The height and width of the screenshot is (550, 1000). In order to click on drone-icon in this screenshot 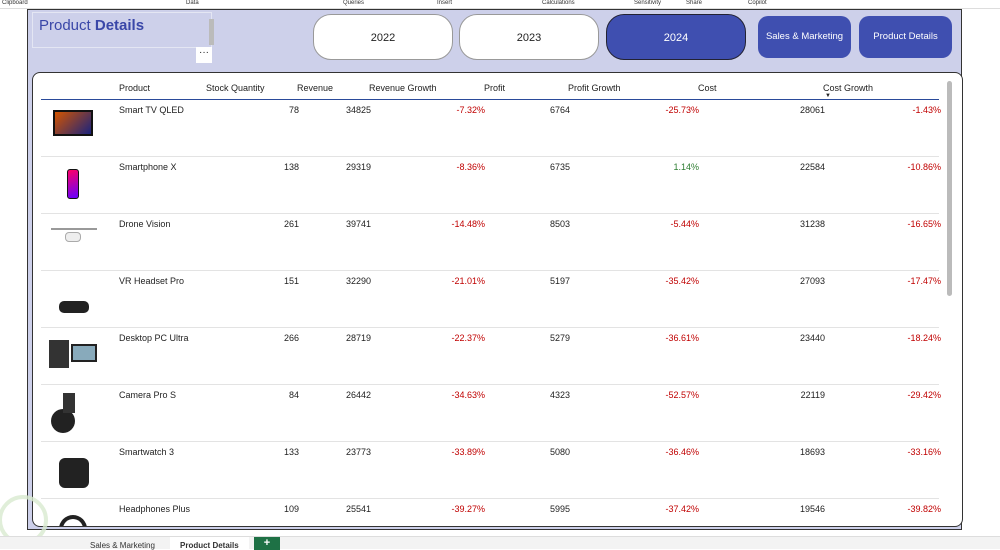, I will do `click(73, 242)`.